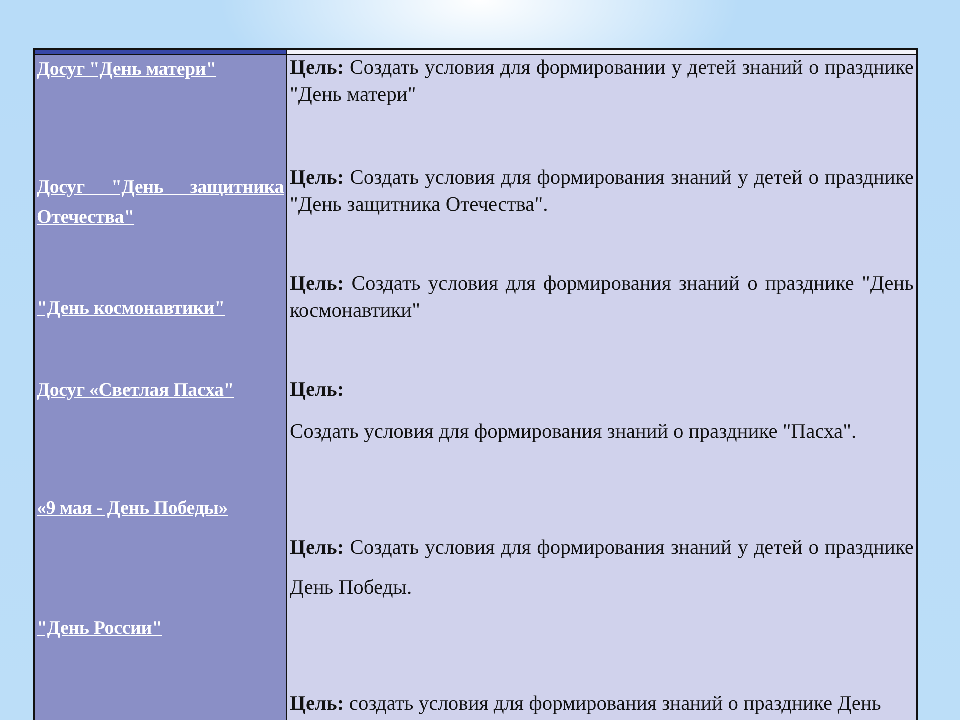 The width and height of the screenshot is (960, 720). Describe the element at coordinates (586, 704) in the screenshot. I see `goal-text: Цель: создать условия для формирования знаний о празднике День` at that location.